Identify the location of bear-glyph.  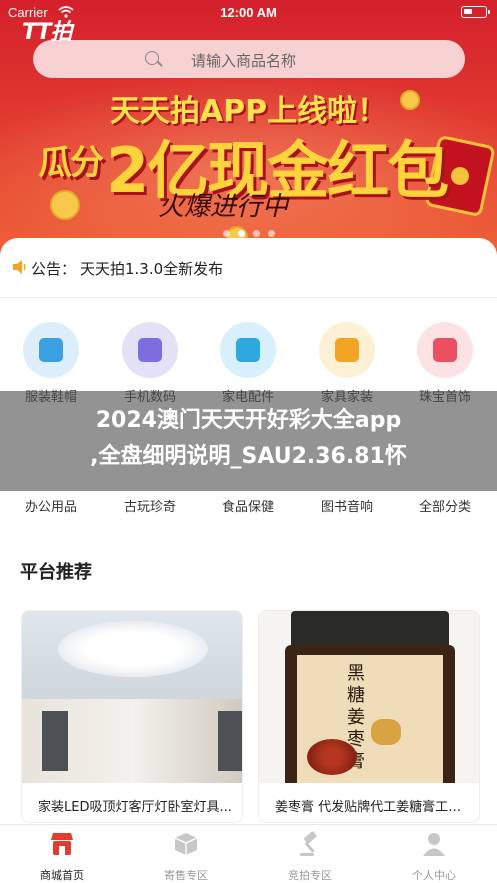
(445, 350).